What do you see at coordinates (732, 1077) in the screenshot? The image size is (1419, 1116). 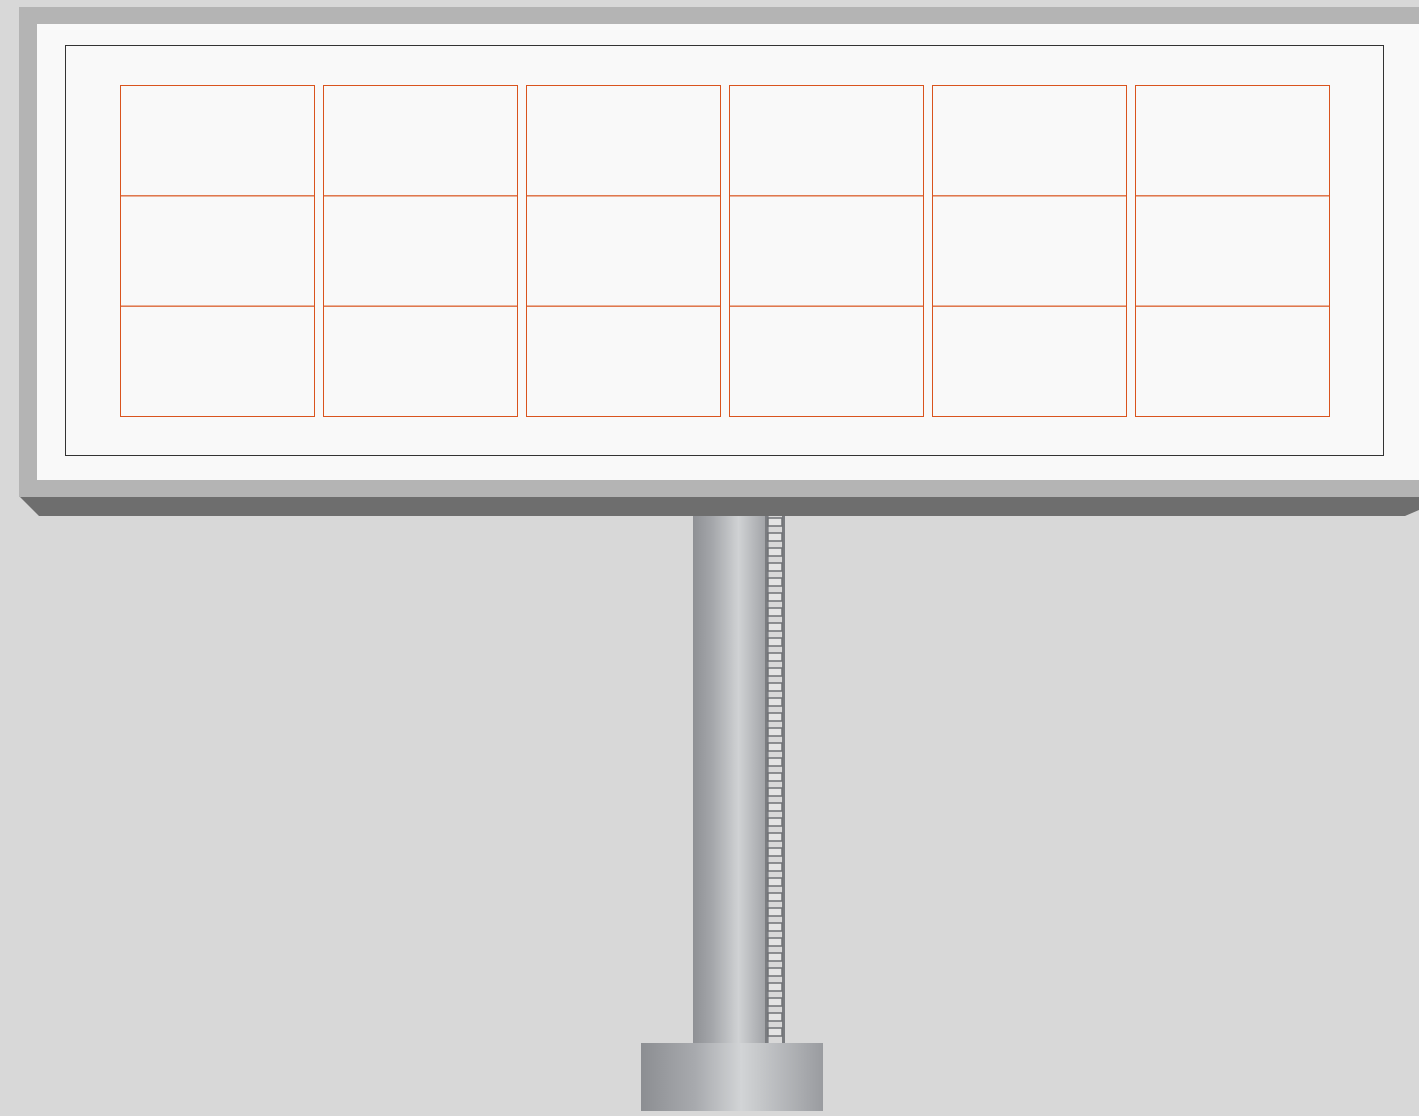 I see `pole-base` at bounding box center [732, 1077].